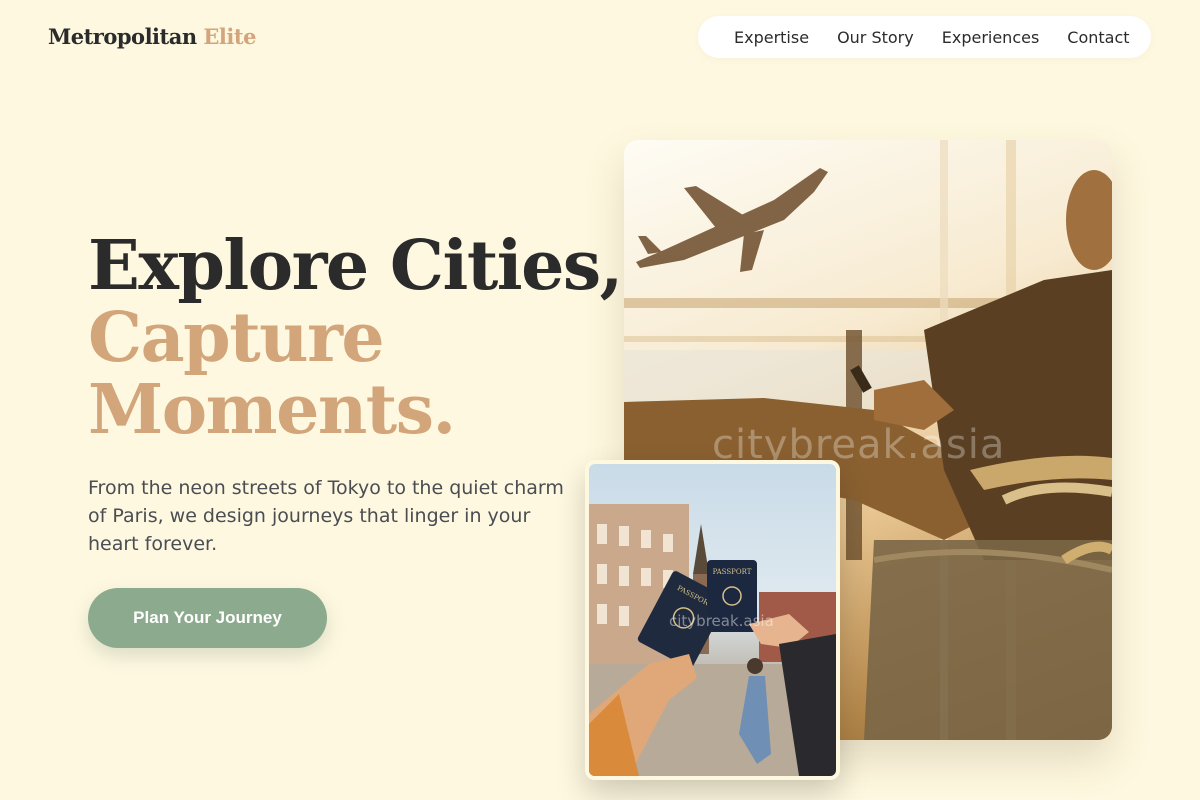 Image resolution: width=1200 pixels, height=800 pixels. Describe the element at coordinates (272, 410) in the screenshot. I see `headline-line-3: Moments.` at that location.